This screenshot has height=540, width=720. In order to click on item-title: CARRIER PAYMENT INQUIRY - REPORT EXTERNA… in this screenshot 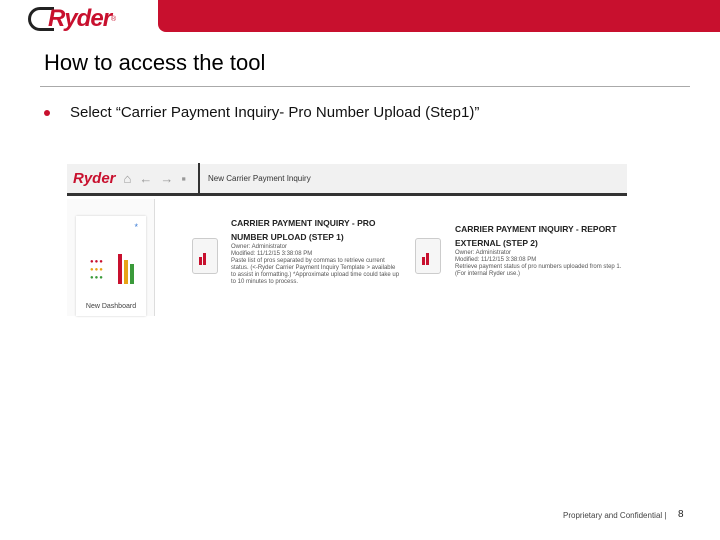, I will do `click(540, 236)`.